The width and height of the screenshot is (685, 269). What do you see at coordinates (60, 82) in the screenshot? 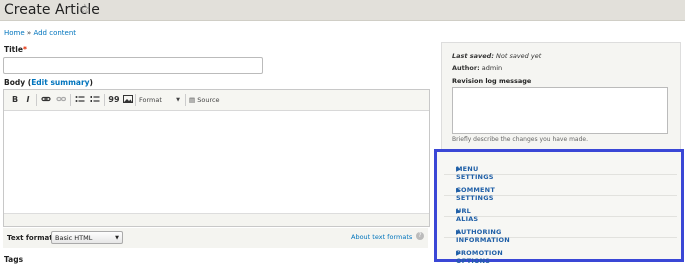
I see `edit-summary-link: Edit summary` at bounding box center [60, 82].